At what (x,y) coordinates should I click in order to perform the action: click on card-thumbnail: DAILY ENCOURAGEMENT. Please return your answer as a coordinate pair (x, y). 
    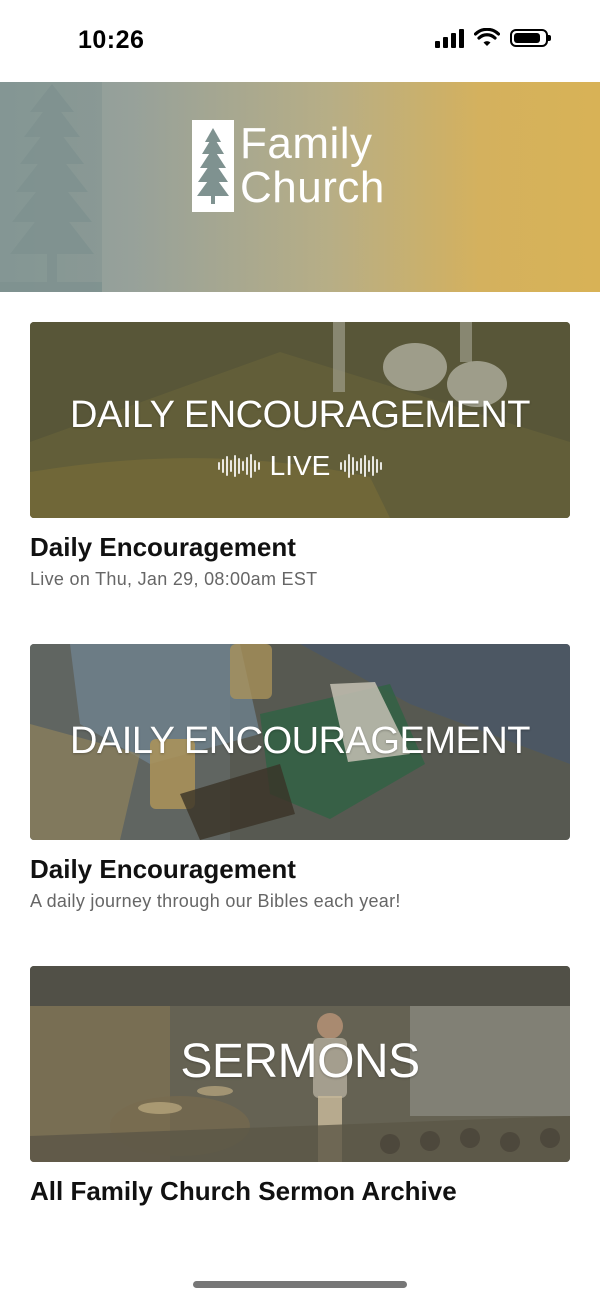
    Looking at the image, I should click on (300, 742).